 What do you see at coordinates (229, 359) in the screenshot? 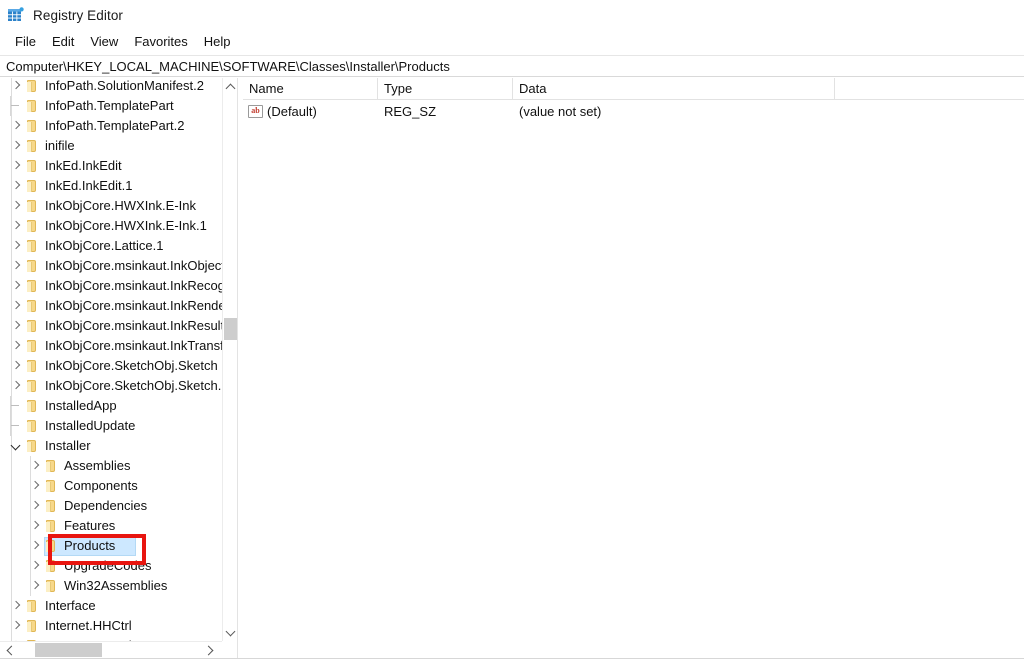
I see `tree-vertical-scrollbar` at bounding box center [229, 359].